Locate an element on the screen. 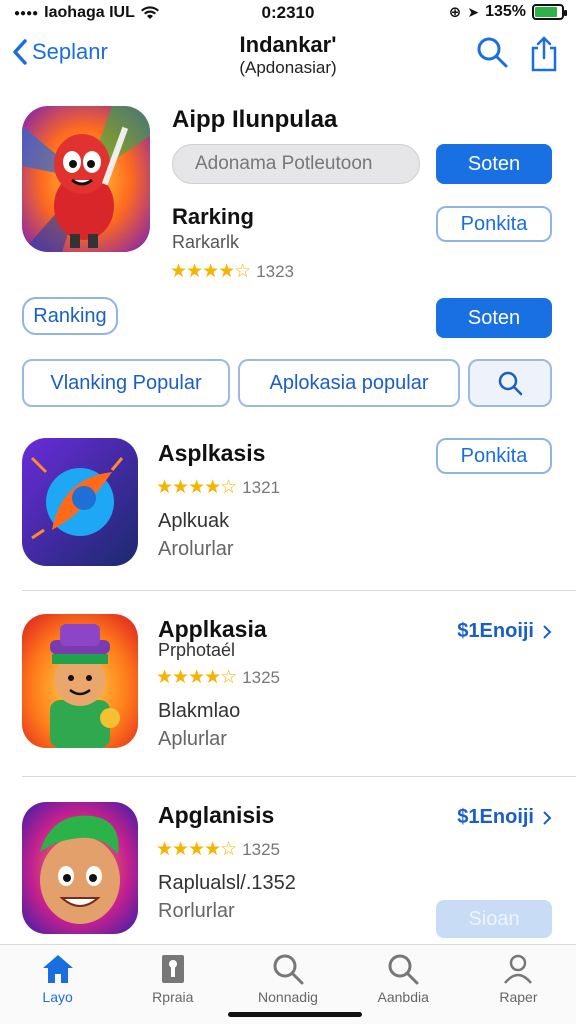 This screenshot has height=1024, width=576. featured-rating: ★★★★☆ 1323 is located at coordinates (232, 271).